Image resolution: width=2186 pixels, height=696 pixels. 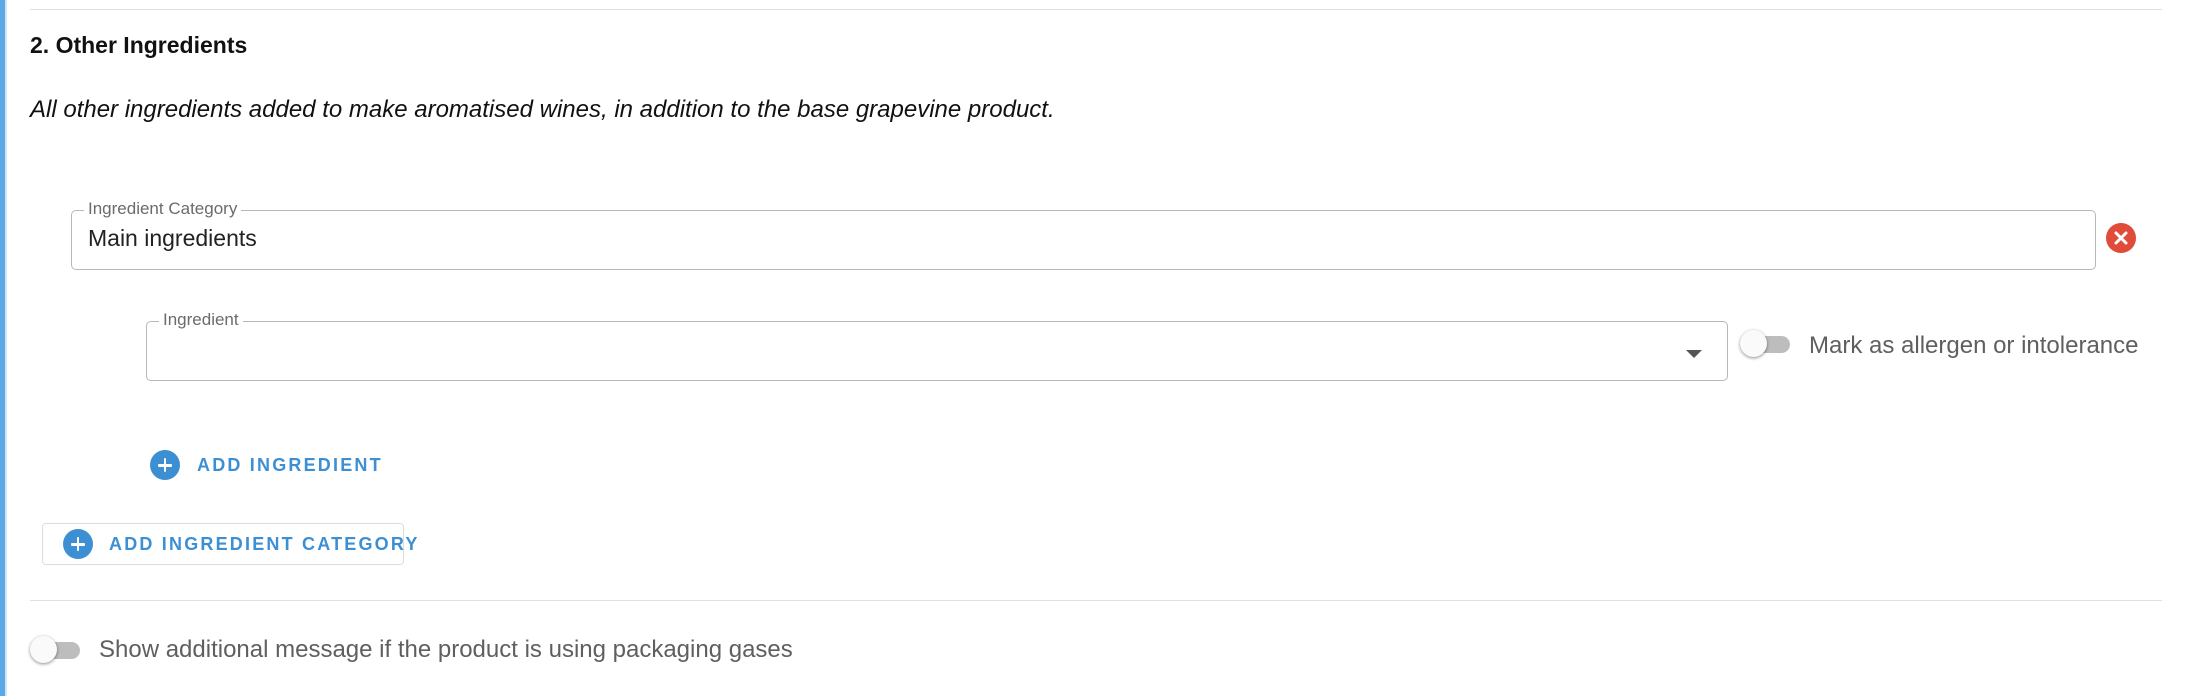 What do you see at coordinates (1694, 354) in the screenshot?
I see `chevron-down-icon` at bounding box center [1694, 354].